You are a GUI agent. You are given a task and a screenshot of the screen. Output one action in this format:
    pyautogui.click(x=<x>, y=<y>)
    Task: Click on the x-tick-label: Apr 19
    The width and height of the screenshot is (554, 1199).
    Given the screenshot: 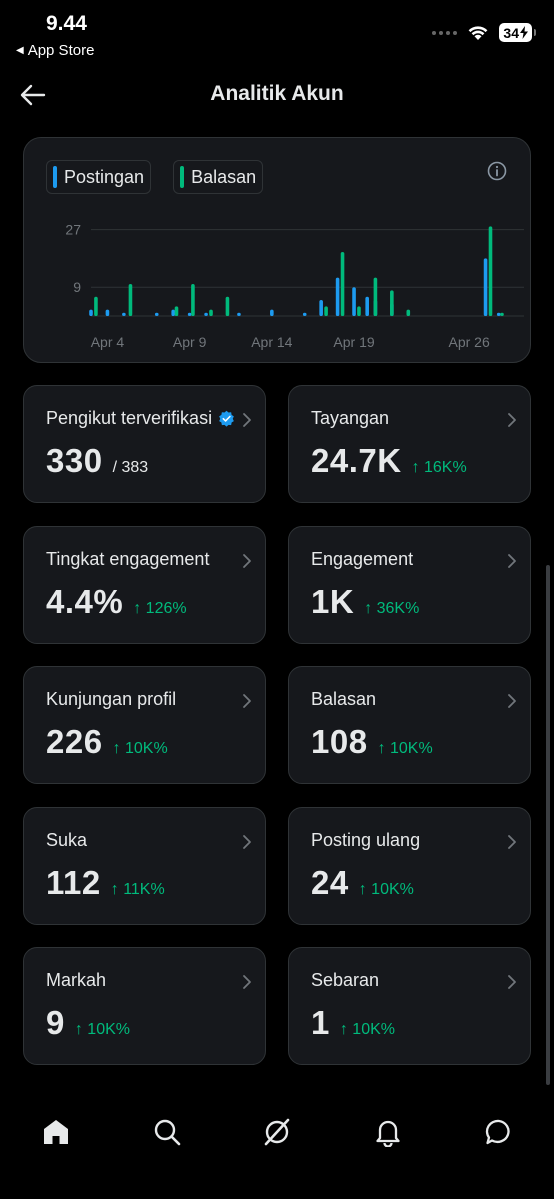 What is the action you would take?
    pyautogui.click(x=353, y=342)
    